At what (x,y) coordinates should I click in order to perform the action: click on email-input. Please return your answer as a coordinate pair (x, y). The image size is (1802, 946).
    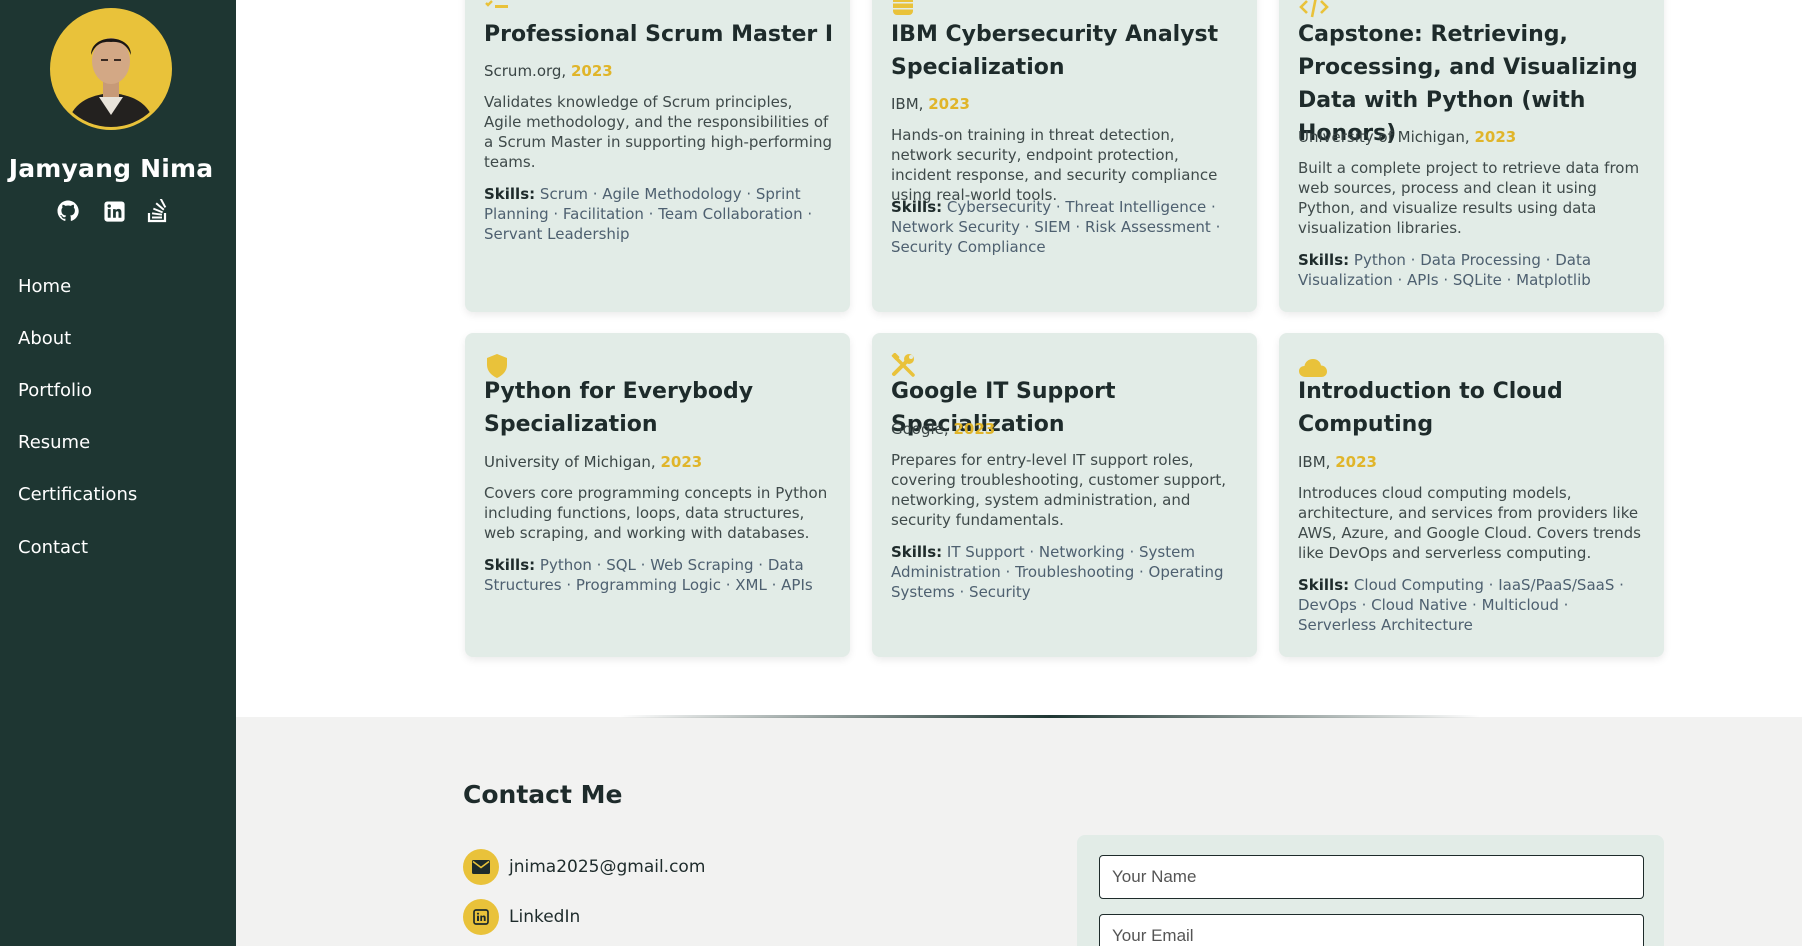
    Looking at the image, I should click on (1371, 930).